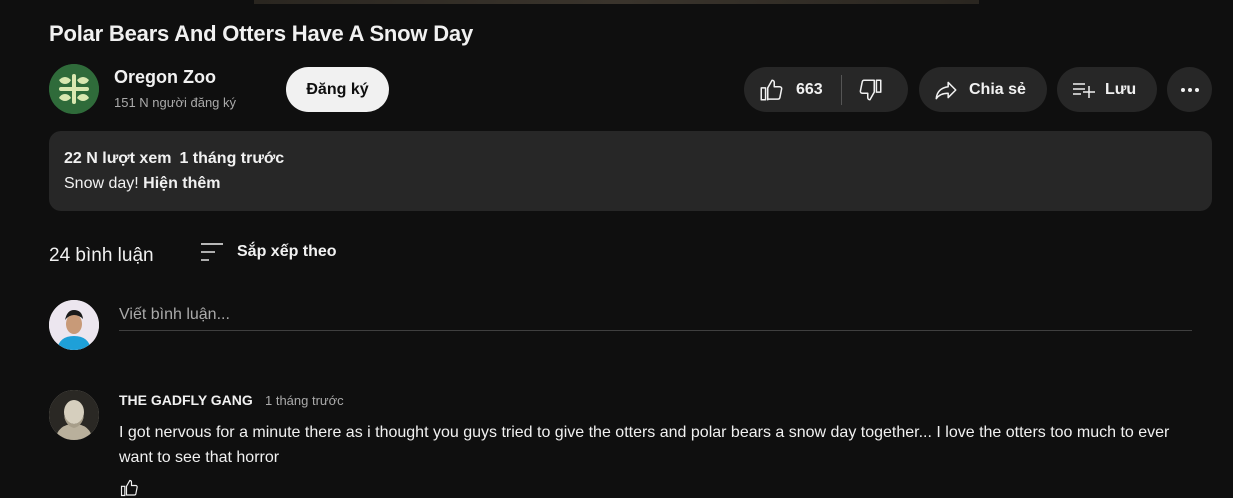 This screenshot has height=498, width=1233. What do you see at coordinates (783, 89) in the screenshot?
I see `like-button: 663` at bounding box center [783, 89].